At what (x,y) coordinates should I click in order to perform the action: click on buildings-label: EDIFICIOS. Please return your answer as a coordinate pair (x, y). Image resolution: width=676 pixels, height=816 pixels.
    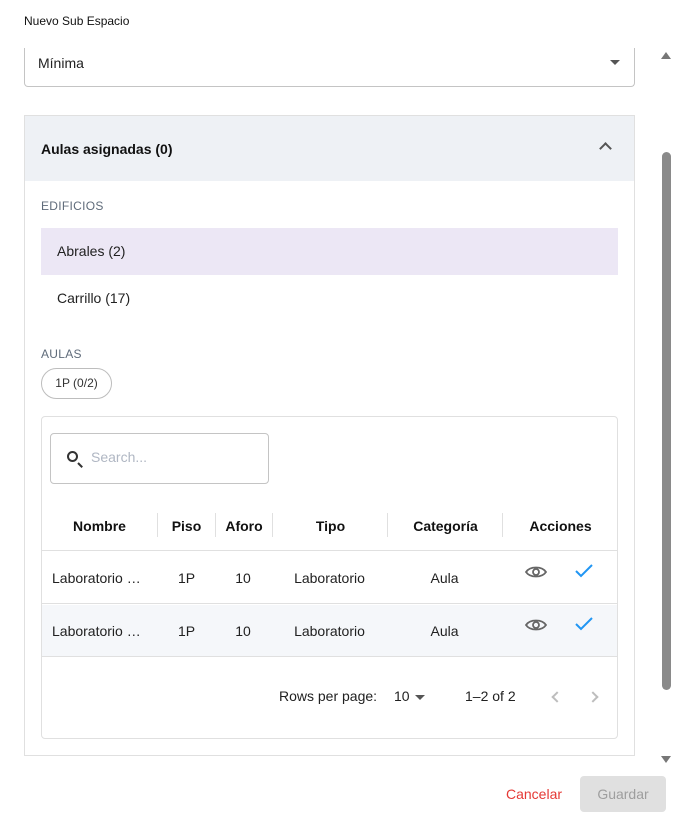
    Looking at the image, I should click on (72, 206).